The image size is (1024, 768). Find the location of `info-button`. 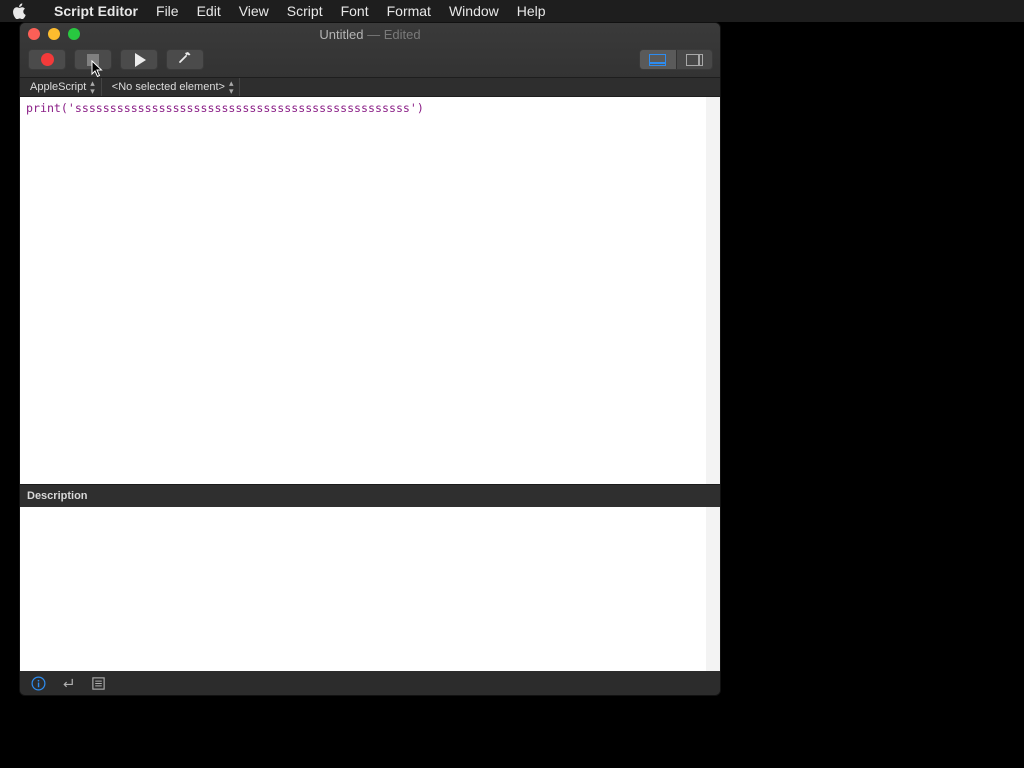

info-button is located at coordinates (38, 683).